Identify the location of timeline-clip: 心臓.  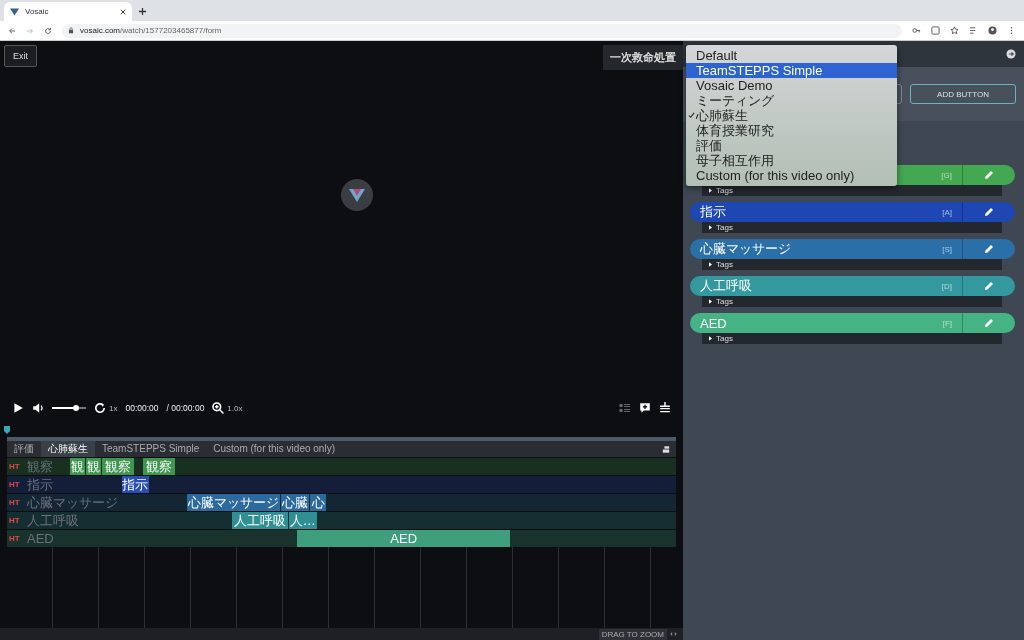
(294, 502).